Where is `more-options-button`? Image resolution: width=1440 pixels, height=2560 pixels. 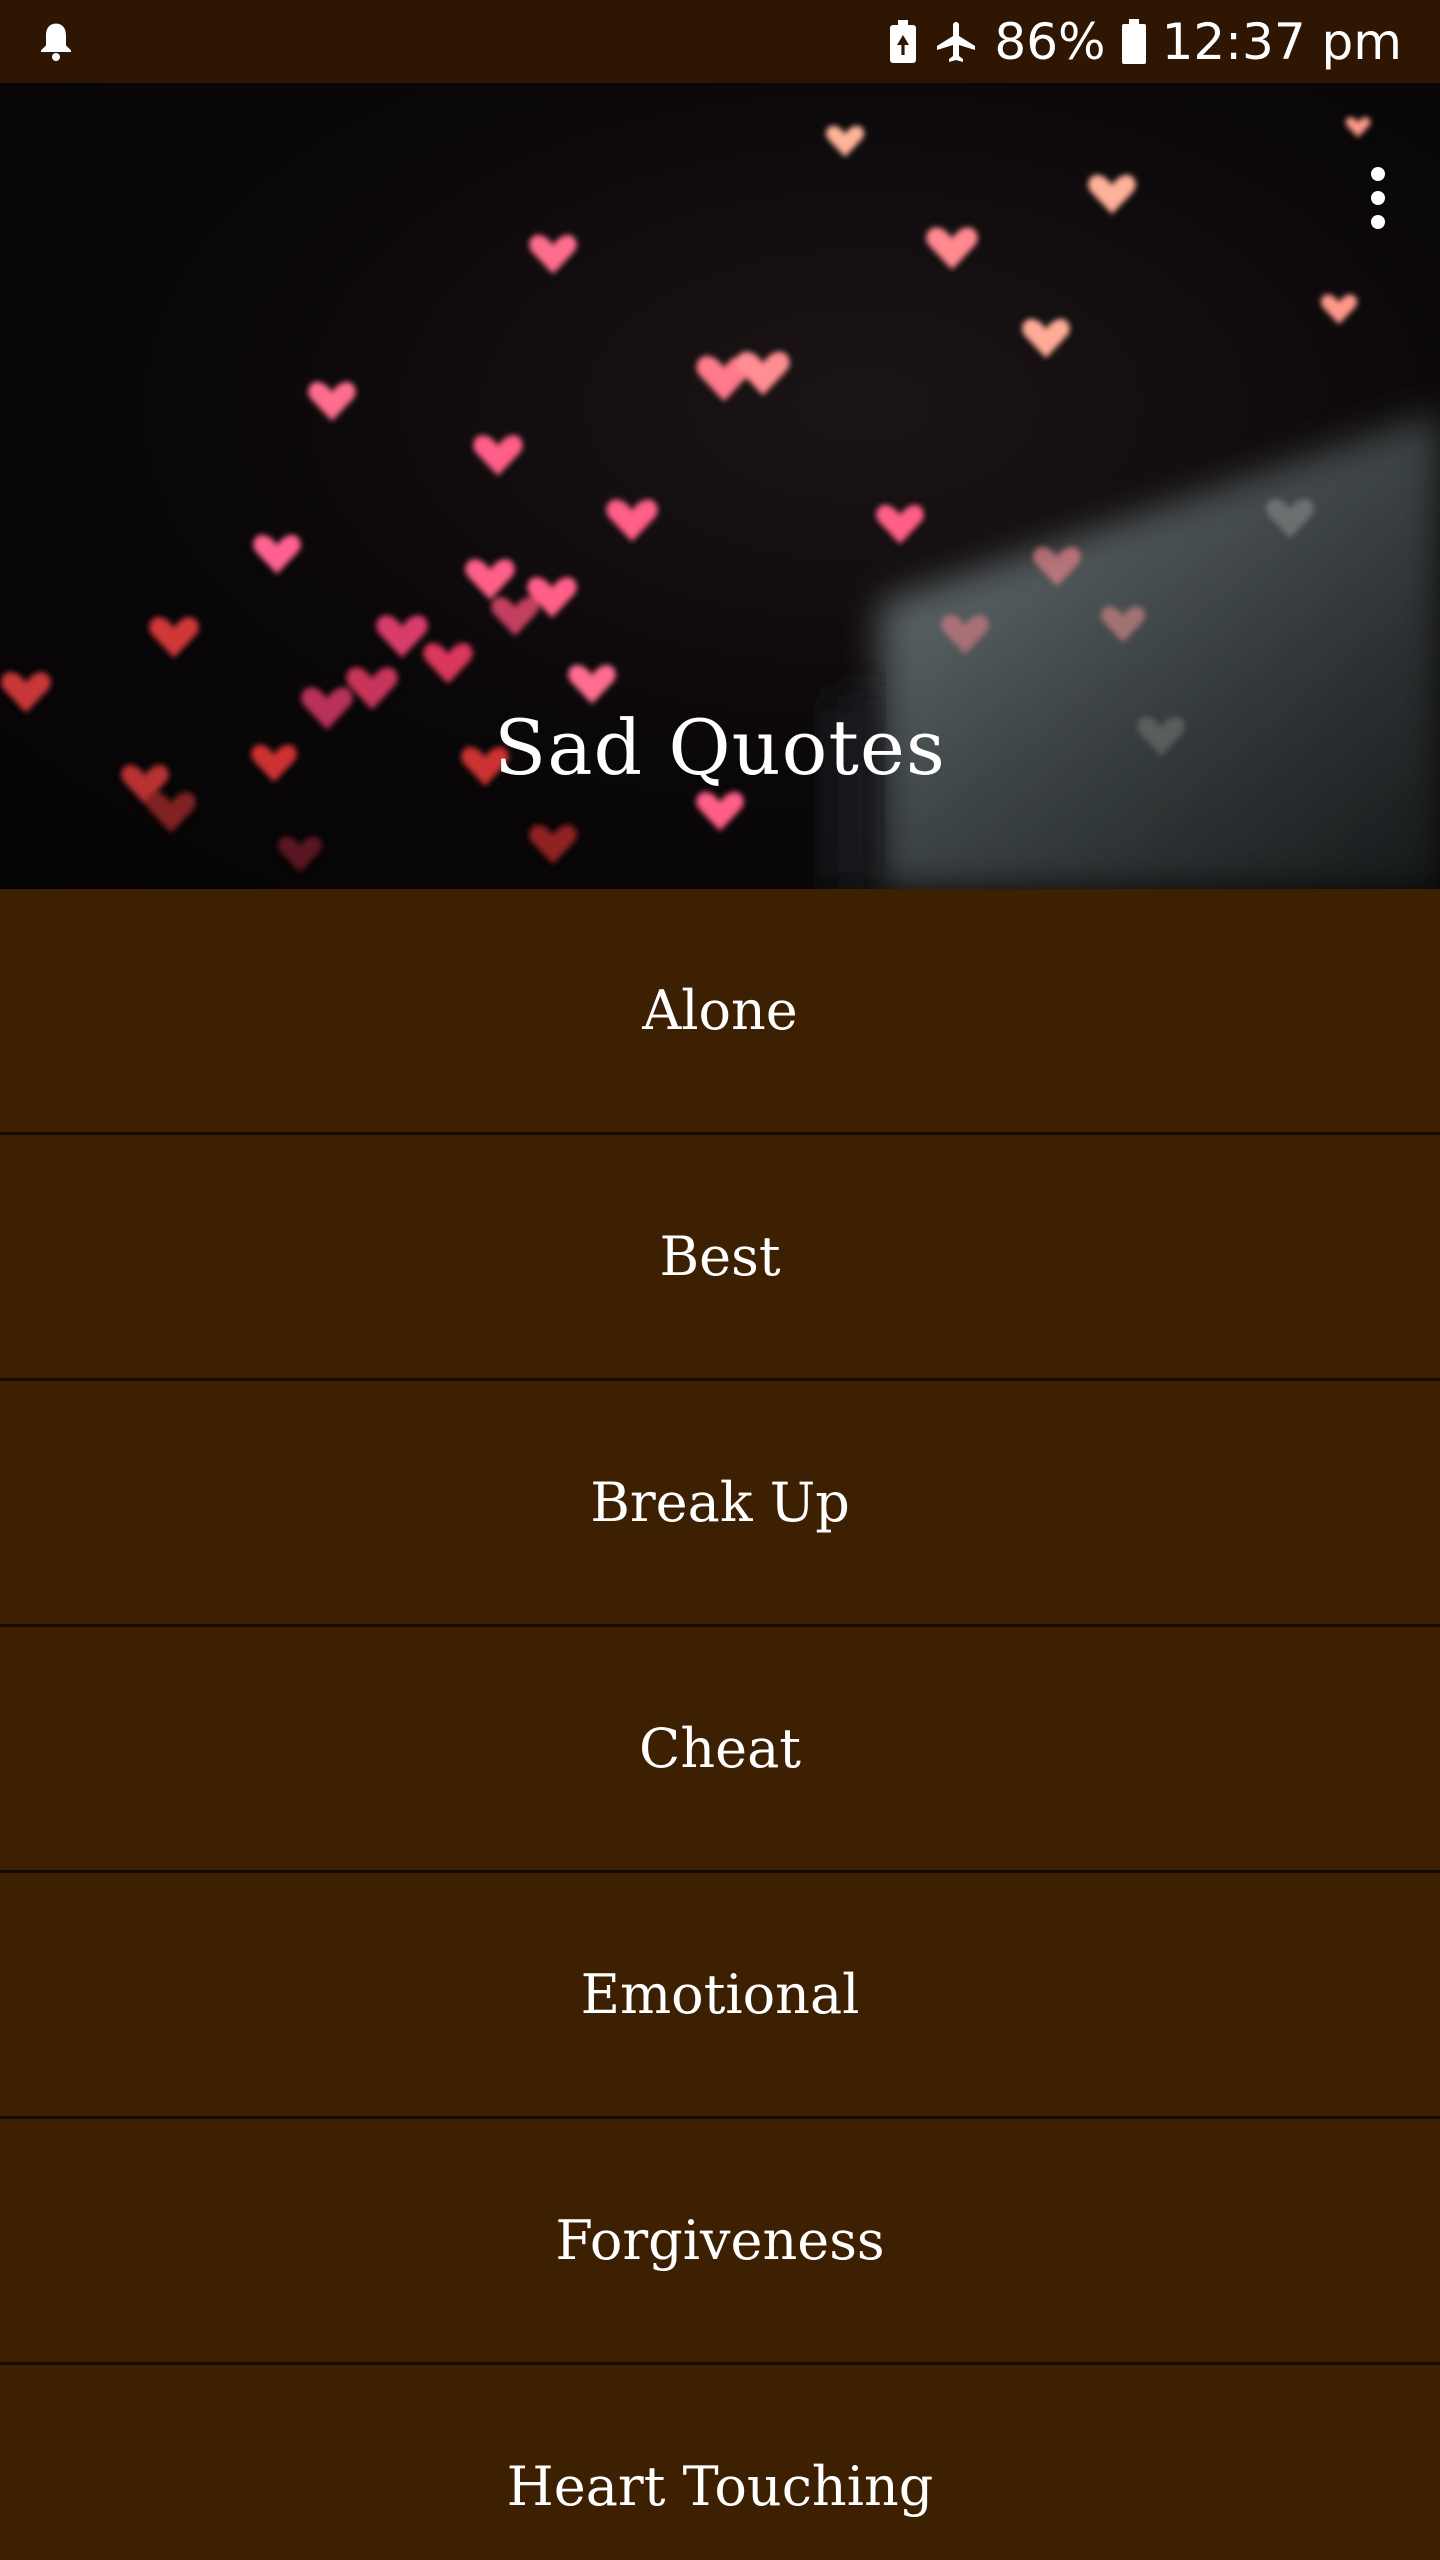 more-options-button is located at coordinates (1378, 198).